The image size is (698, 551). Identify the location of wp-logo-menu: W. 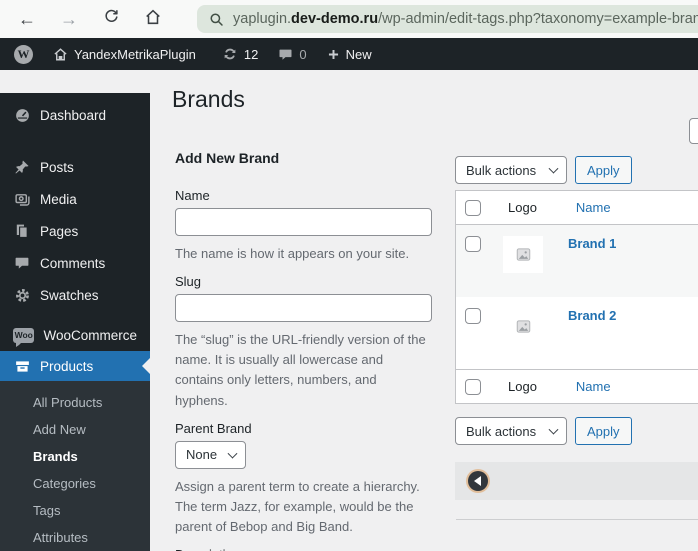
(21, 54).